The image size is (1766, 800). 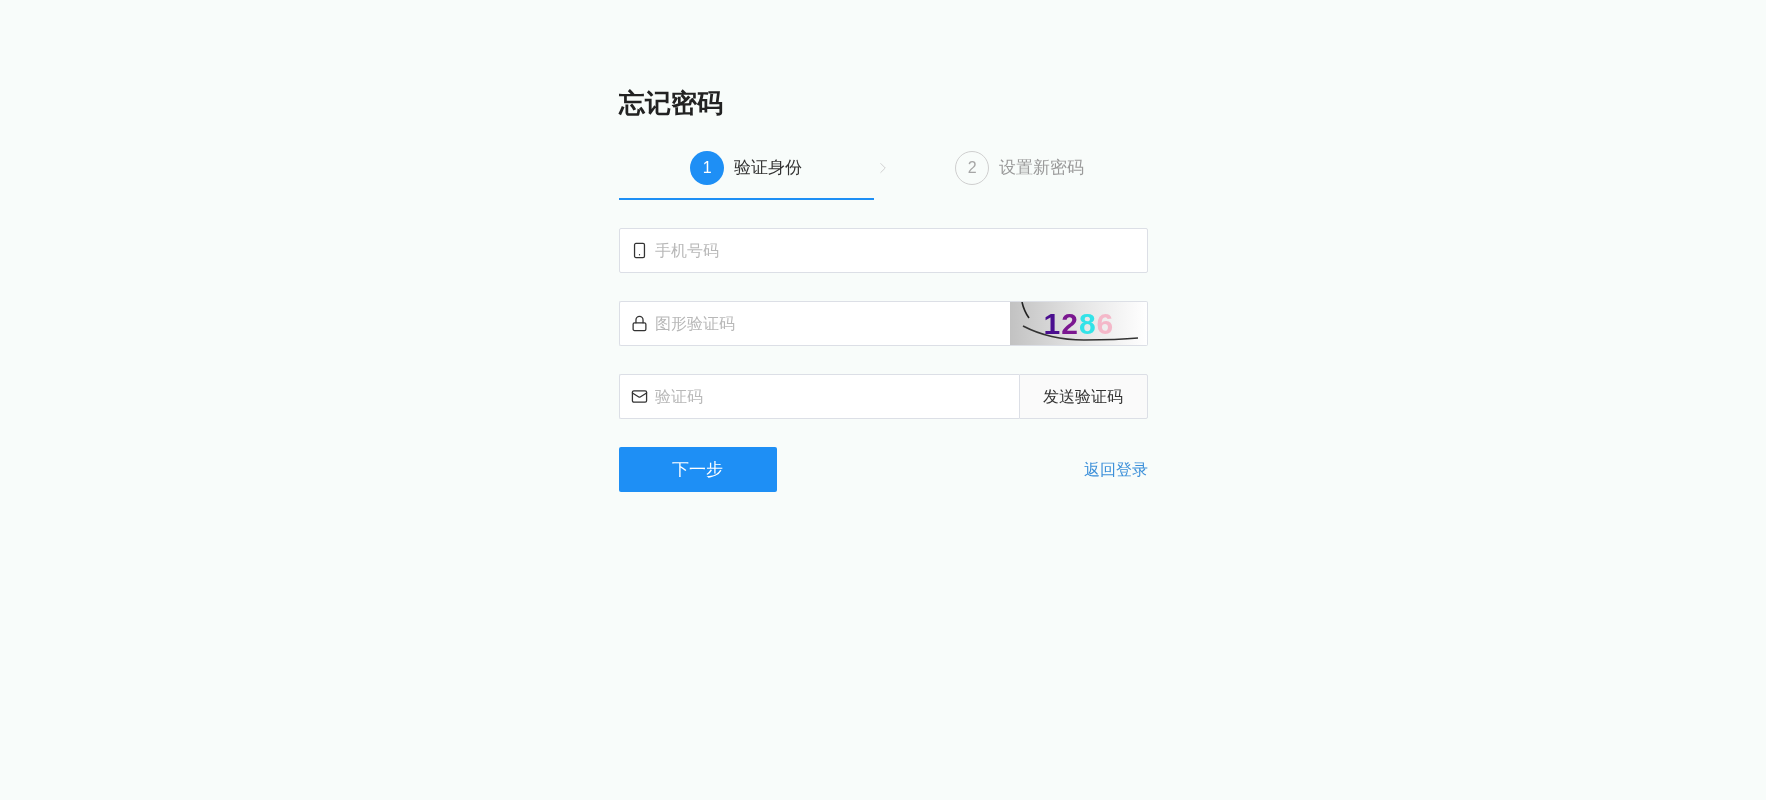 What do you see at coordinates (818, 396) in the screenshot?
I see `sms-code-field: 验证码` at bounding box center [818, 396].